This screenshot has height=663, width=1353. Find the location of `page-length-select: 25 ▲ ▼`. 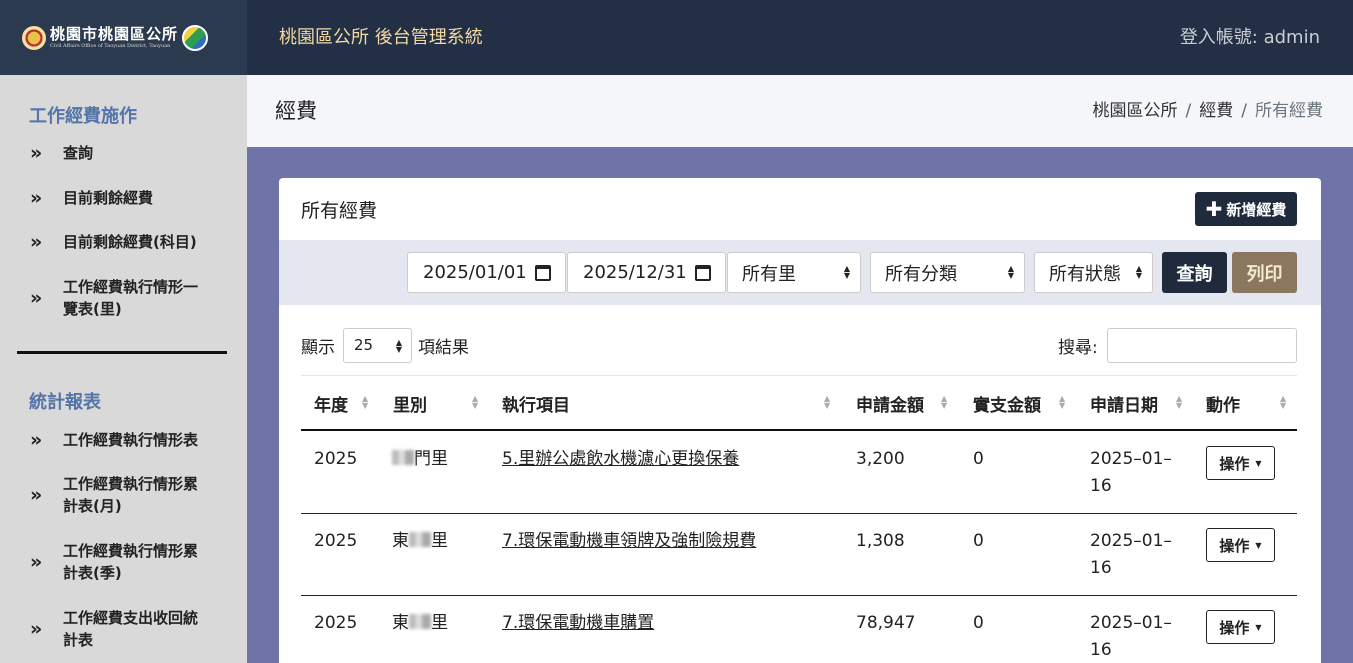

page-length-select: 25 ▲ ▼ is located at coordinates (377, 345).